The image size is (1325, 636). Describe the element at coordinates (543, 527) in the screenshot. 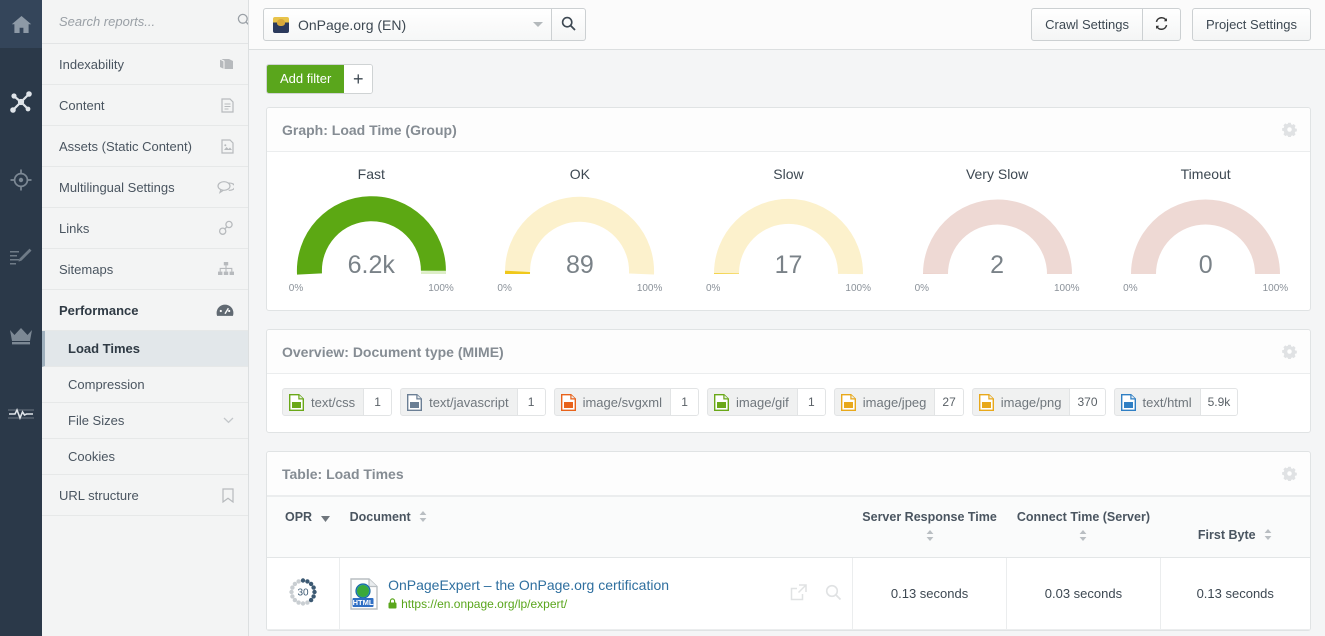

I see `column-header-document: Document` at that location.